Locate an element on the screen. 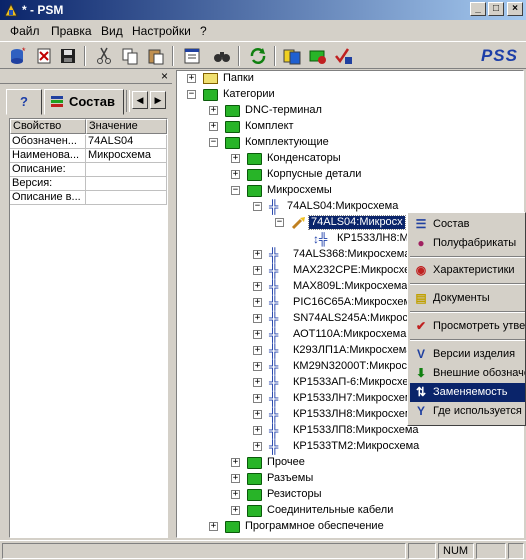 This screenshot has width=526, height=560. tree-node-label: 74ALS04:Микросхема is located at coordinates (343, 206).